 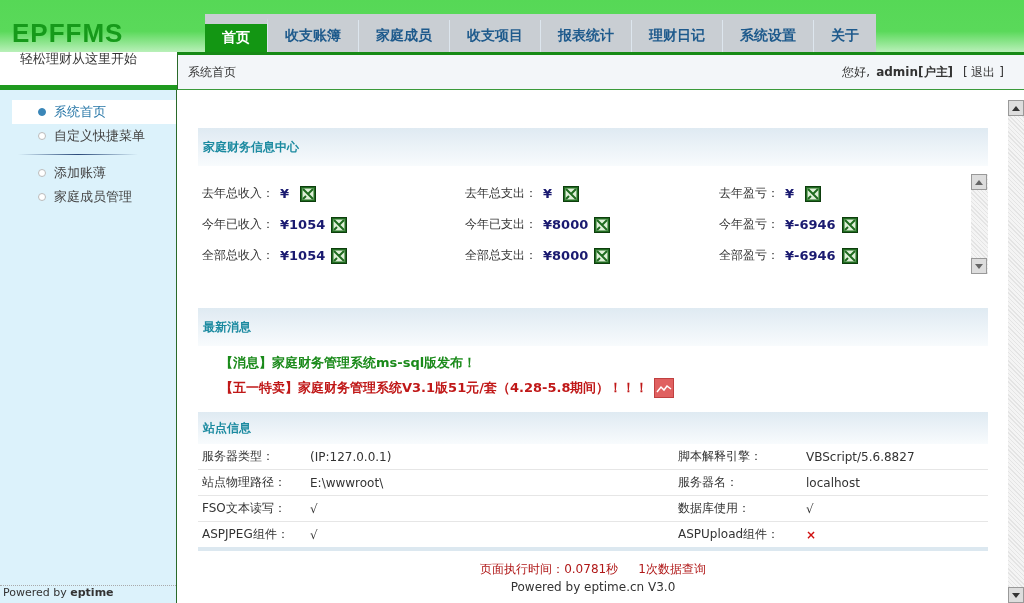 I want to click on slogan: 轻松理财从这里开始, so click(x=78, y=59).